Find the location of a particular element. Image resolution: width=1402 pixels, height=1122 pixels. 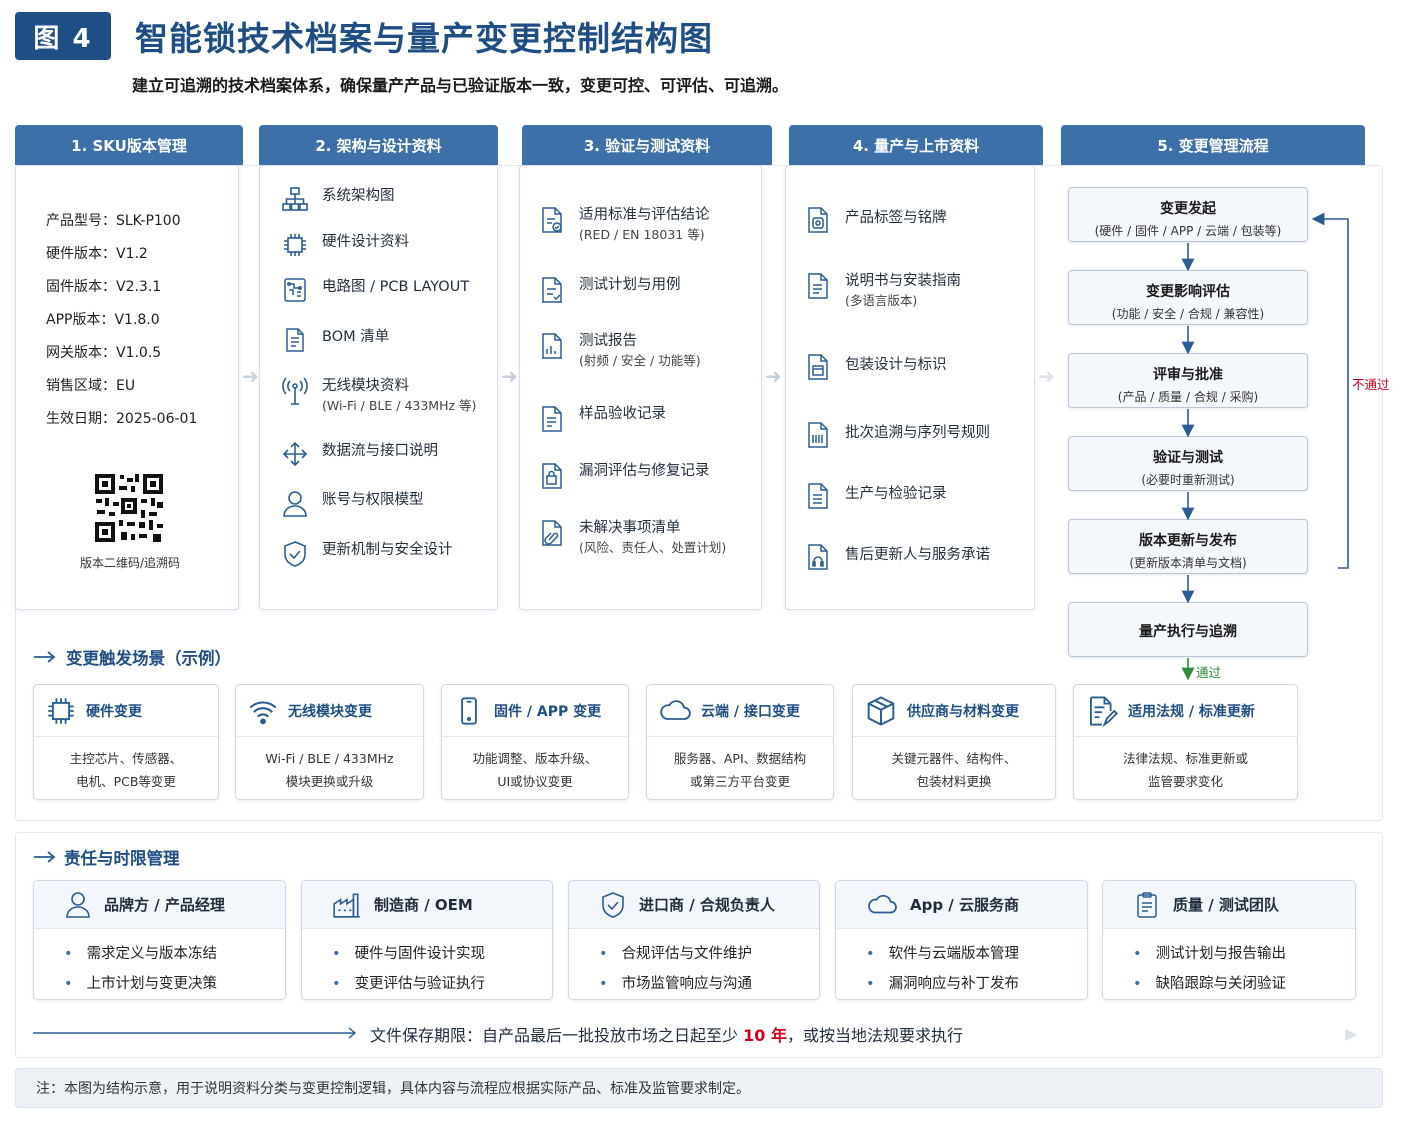

scenario-line: 功能调整、版本升级、 is located at coordinates (535, 758).